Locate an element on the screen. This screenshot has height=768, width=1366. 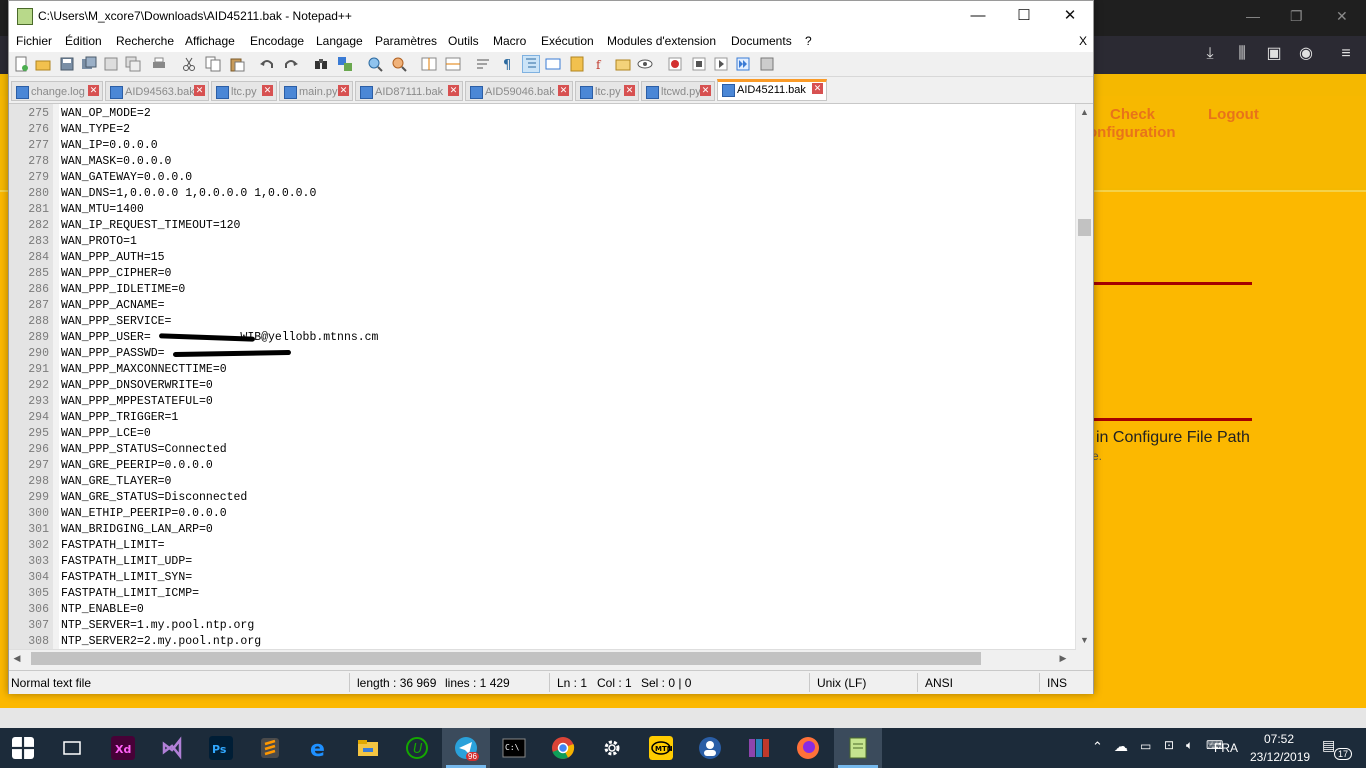
hamburger-menu-icon: ≡ is located at coordinates (1346, 54).